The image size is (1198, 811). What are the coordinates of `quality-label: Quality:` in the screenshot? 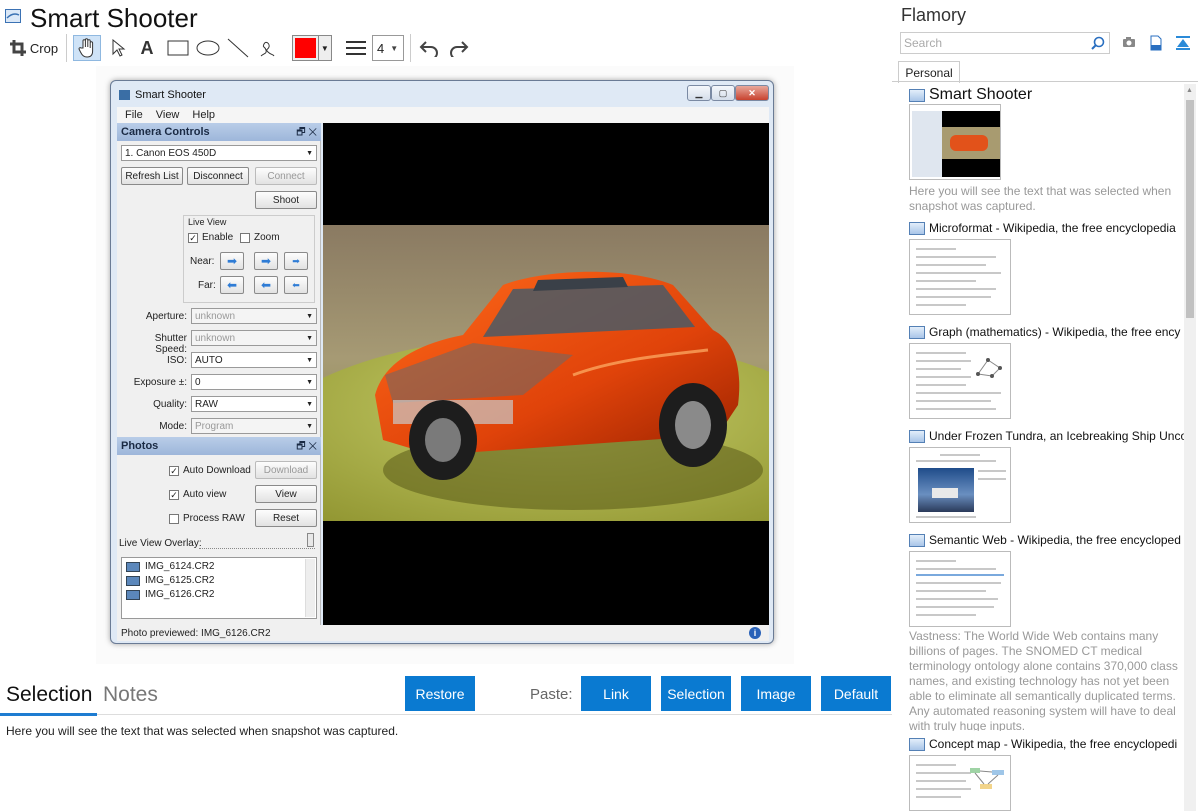 It's located at (170, 404).